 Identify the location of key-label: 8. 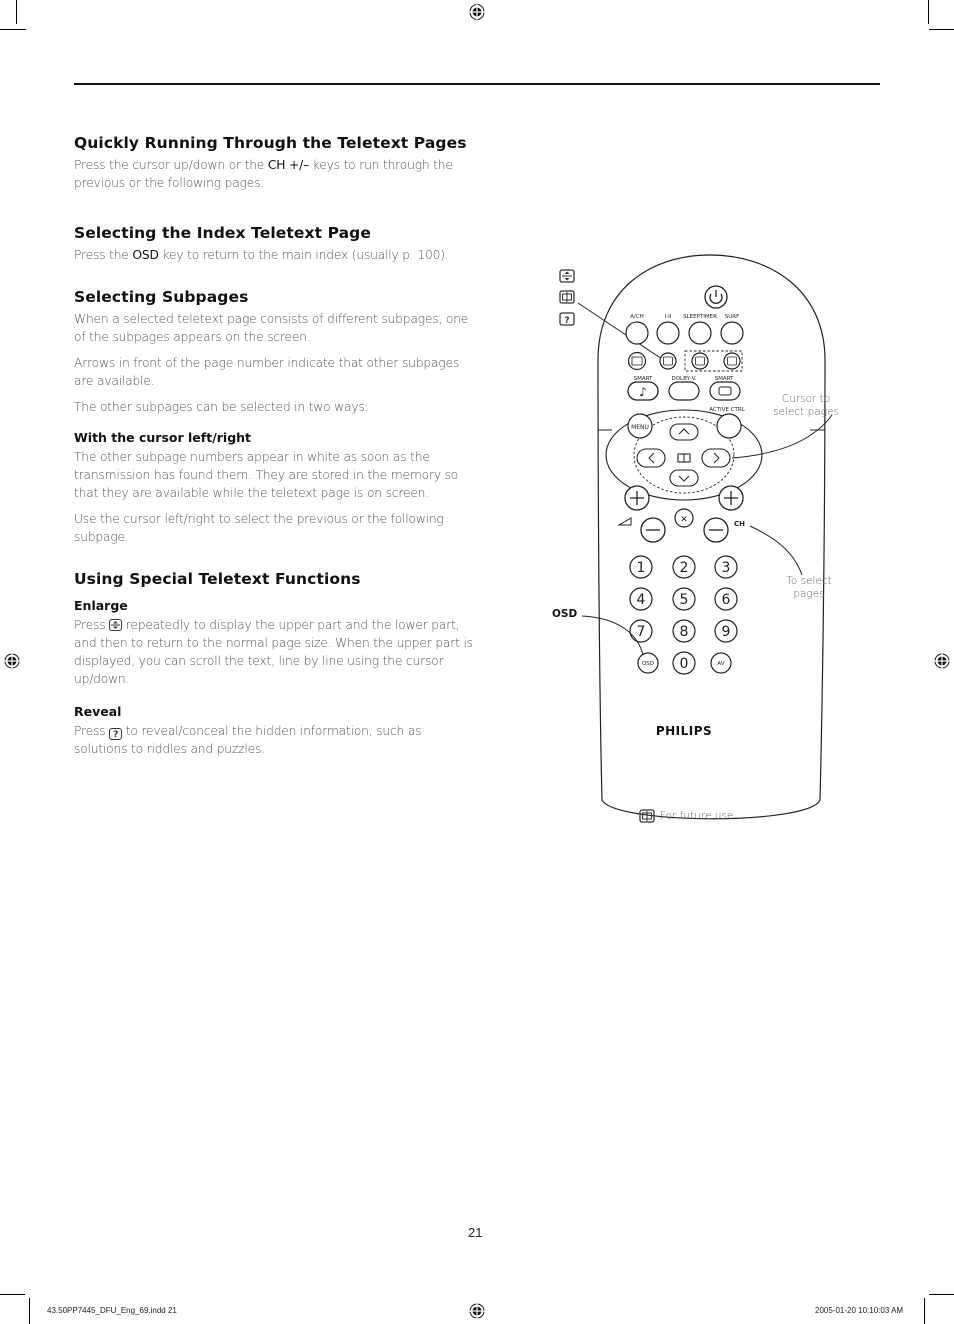
(684, 632).